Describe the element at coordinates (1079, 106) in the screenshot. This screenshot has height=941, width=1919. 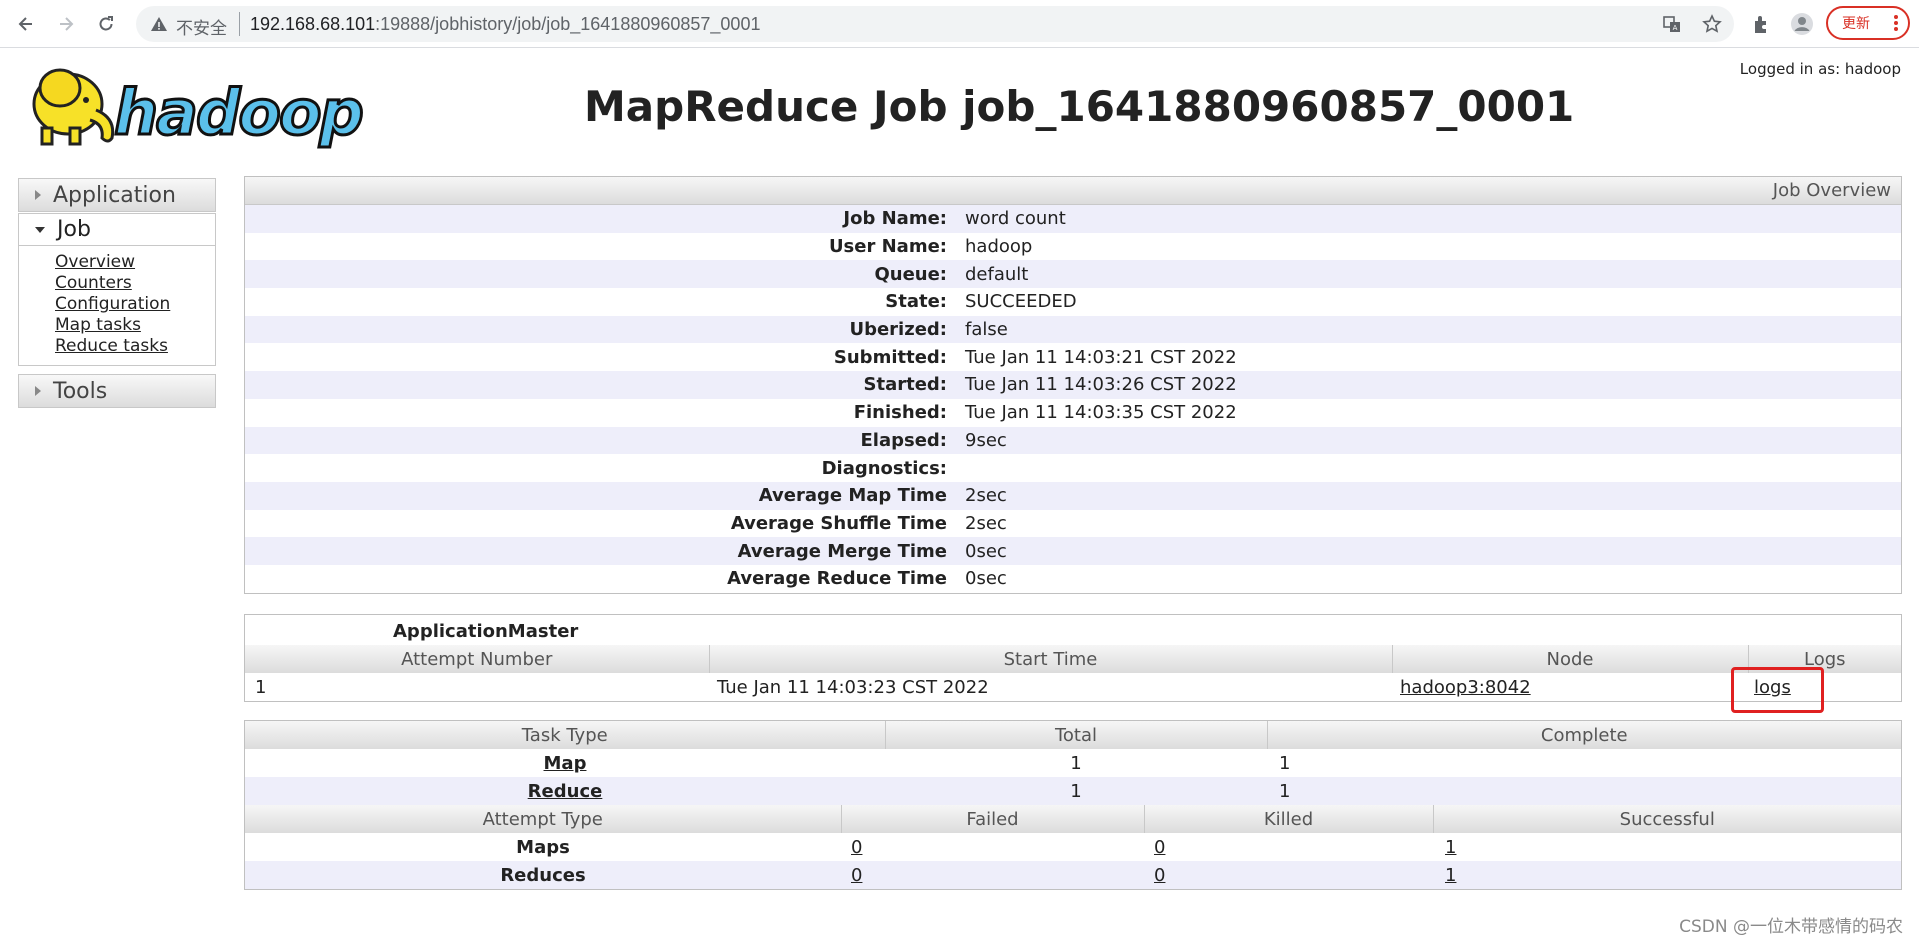
I see `page-title: MapReduce Job job_1641880960857_0001` at that location.